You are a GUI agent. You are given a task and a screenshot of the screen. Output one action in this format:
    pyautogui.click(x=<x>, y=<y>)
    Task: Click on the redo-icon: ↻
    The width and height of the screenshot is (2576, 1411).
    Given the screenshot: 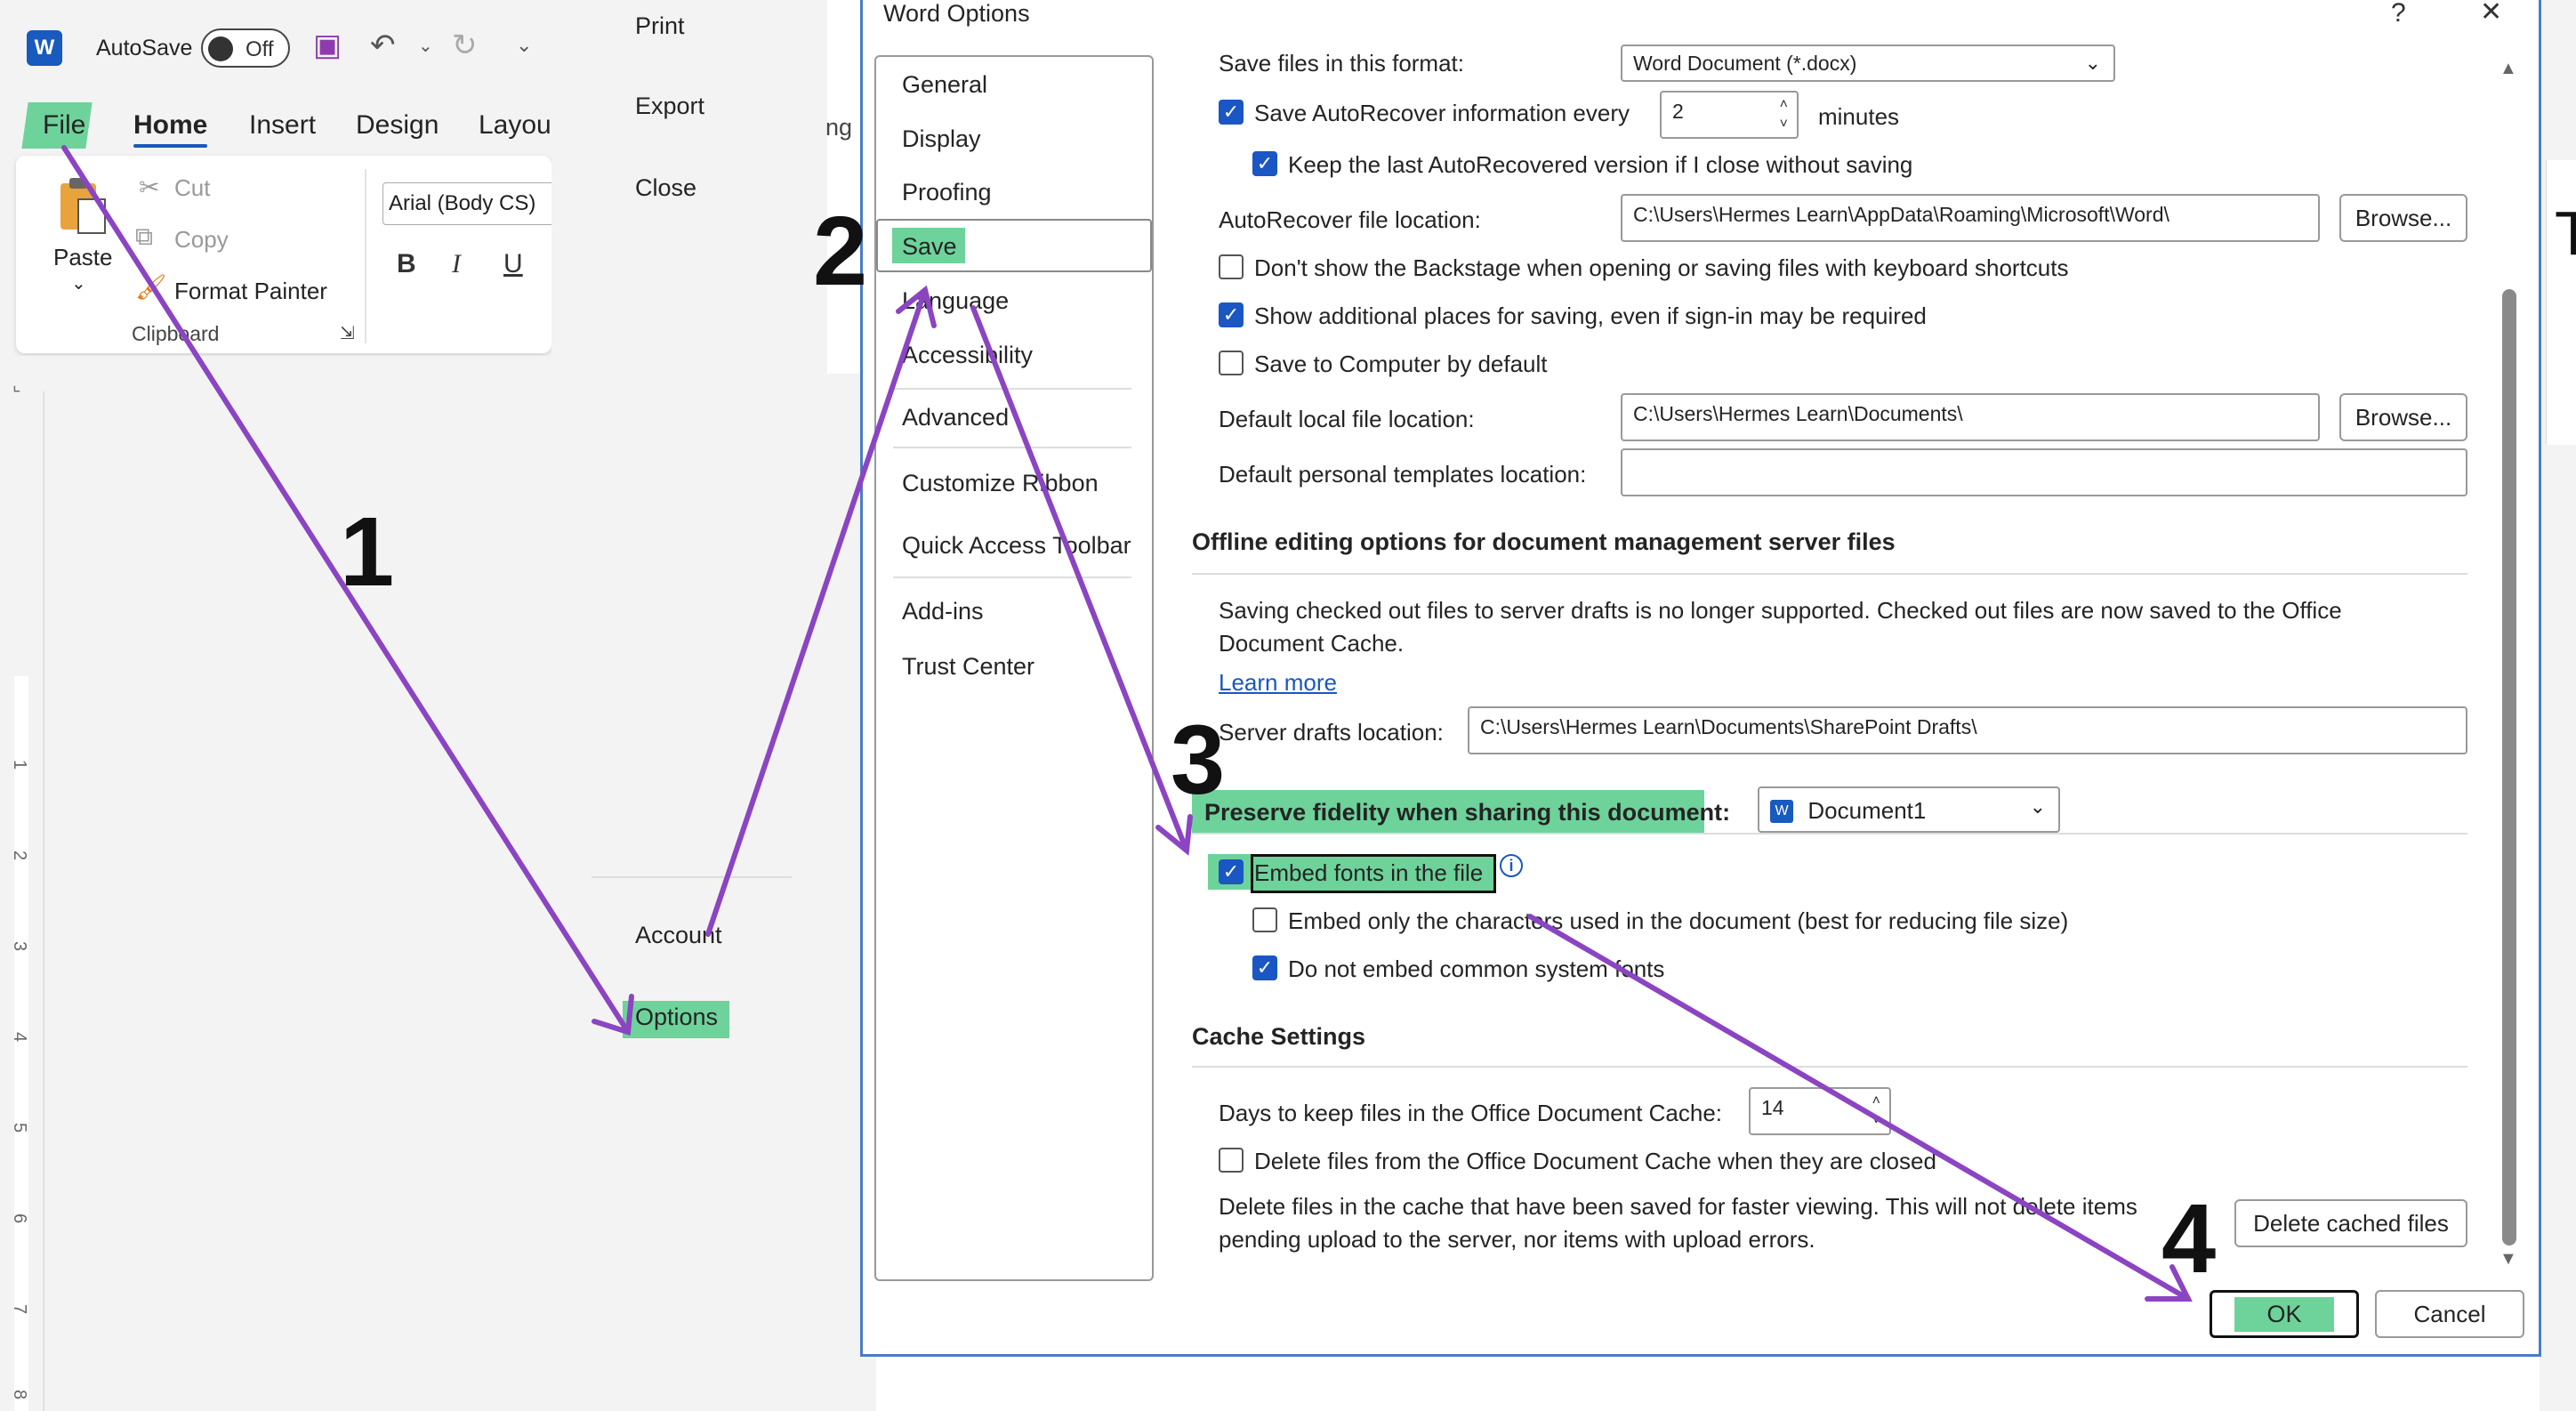 What is the action you would take?
    pyautogui.click(x=465, y=45)
    